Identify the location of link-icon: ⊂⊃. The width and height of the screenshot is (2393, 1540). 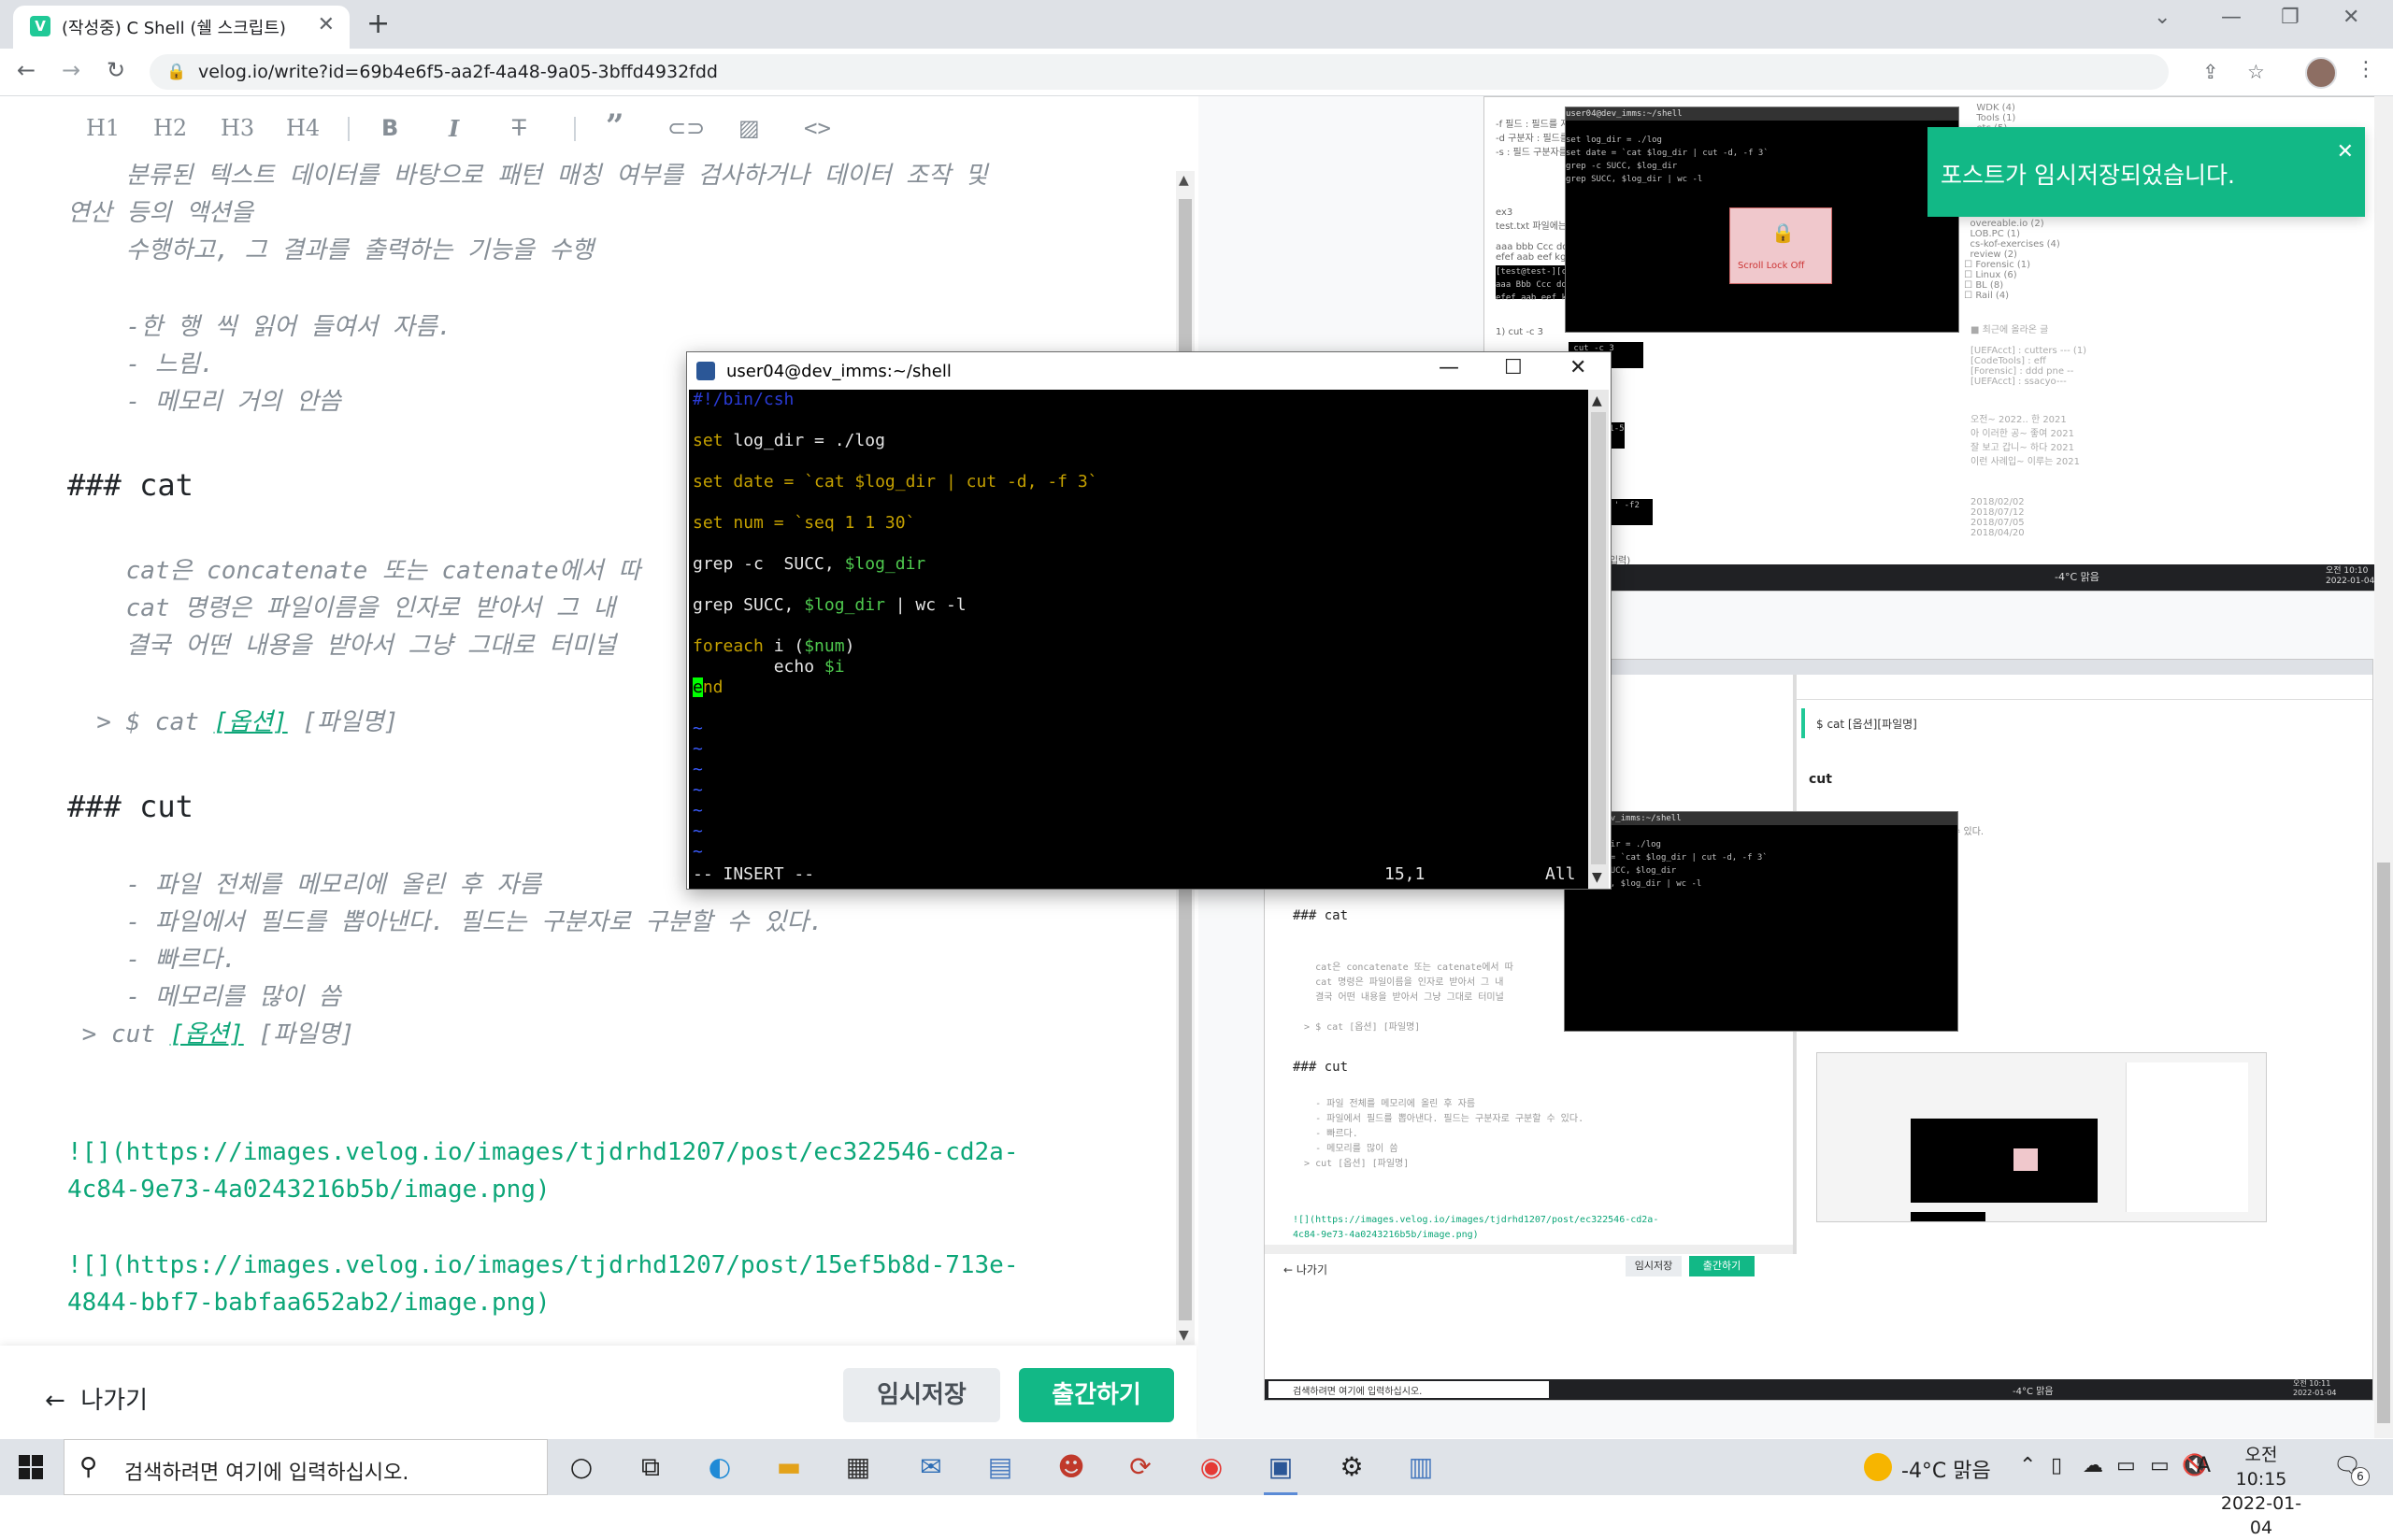
(686, 128).